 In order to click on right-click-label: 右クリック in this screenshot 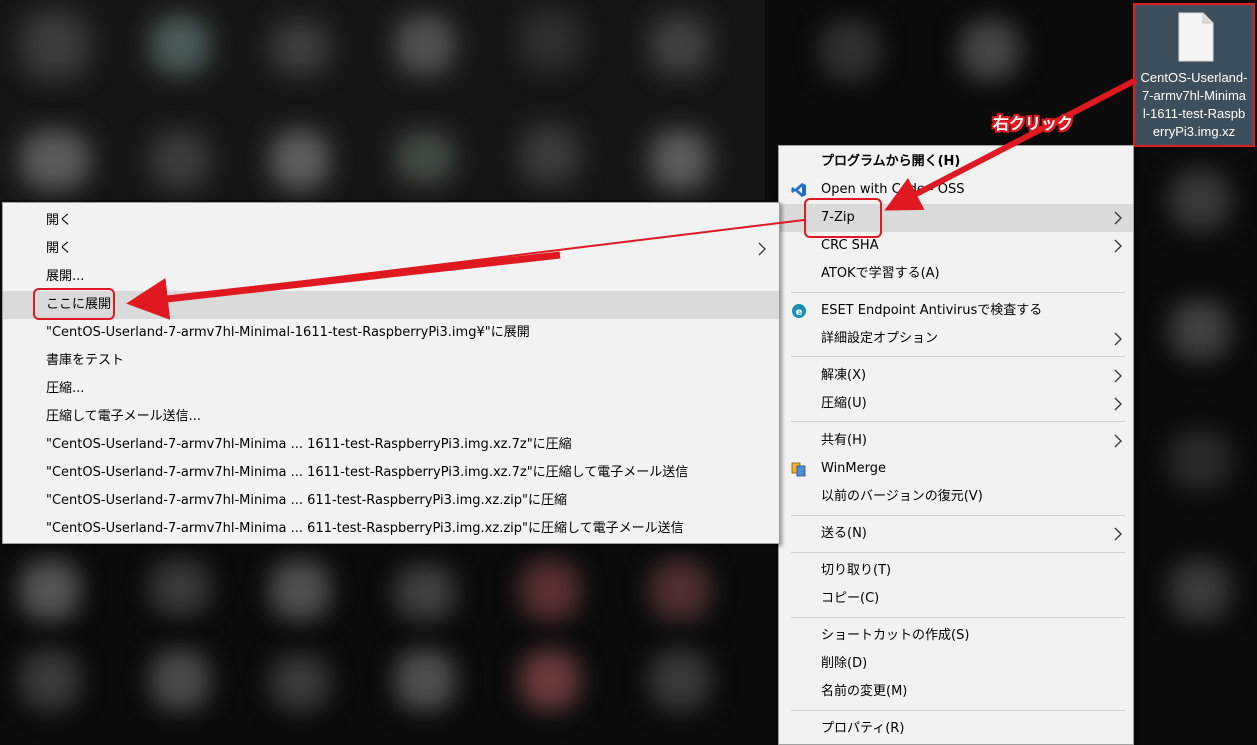, I will do `click(1033, 123)`.